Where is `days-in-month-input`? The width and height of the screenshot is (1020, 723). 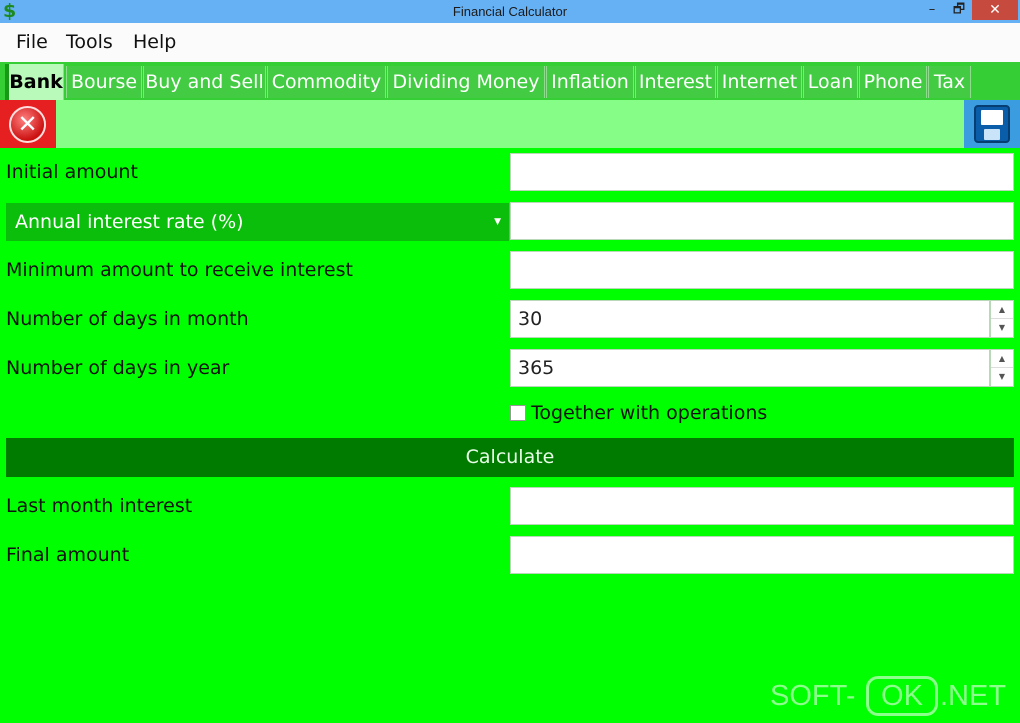 days-in-month-input is located at coordinates (750, 319).